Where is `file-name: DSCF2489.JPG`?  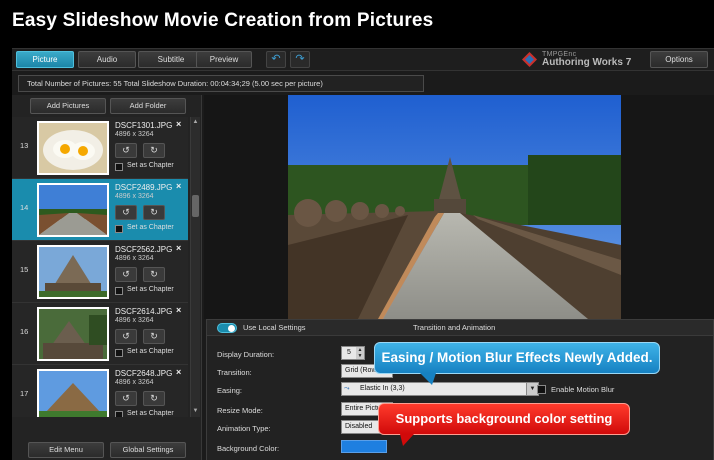 file-name: DSCF2489.JPG is located at coordinates (144, 187).